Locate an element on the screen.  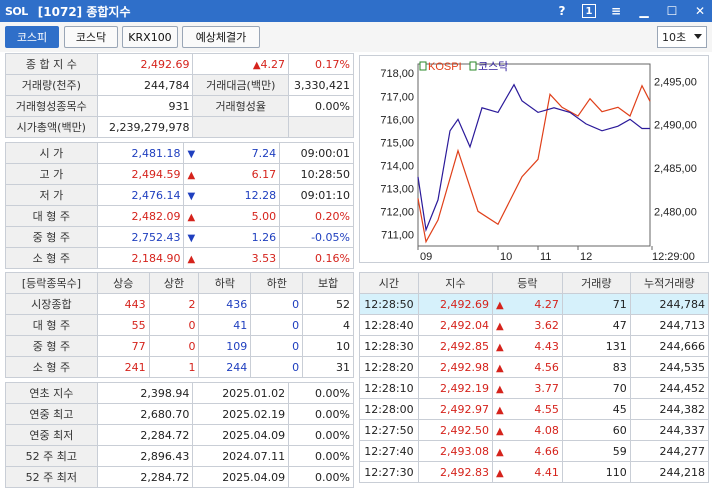
breadth-row: 소 형 주 241 1 244 0 31 is located at coordinates (179, 367).